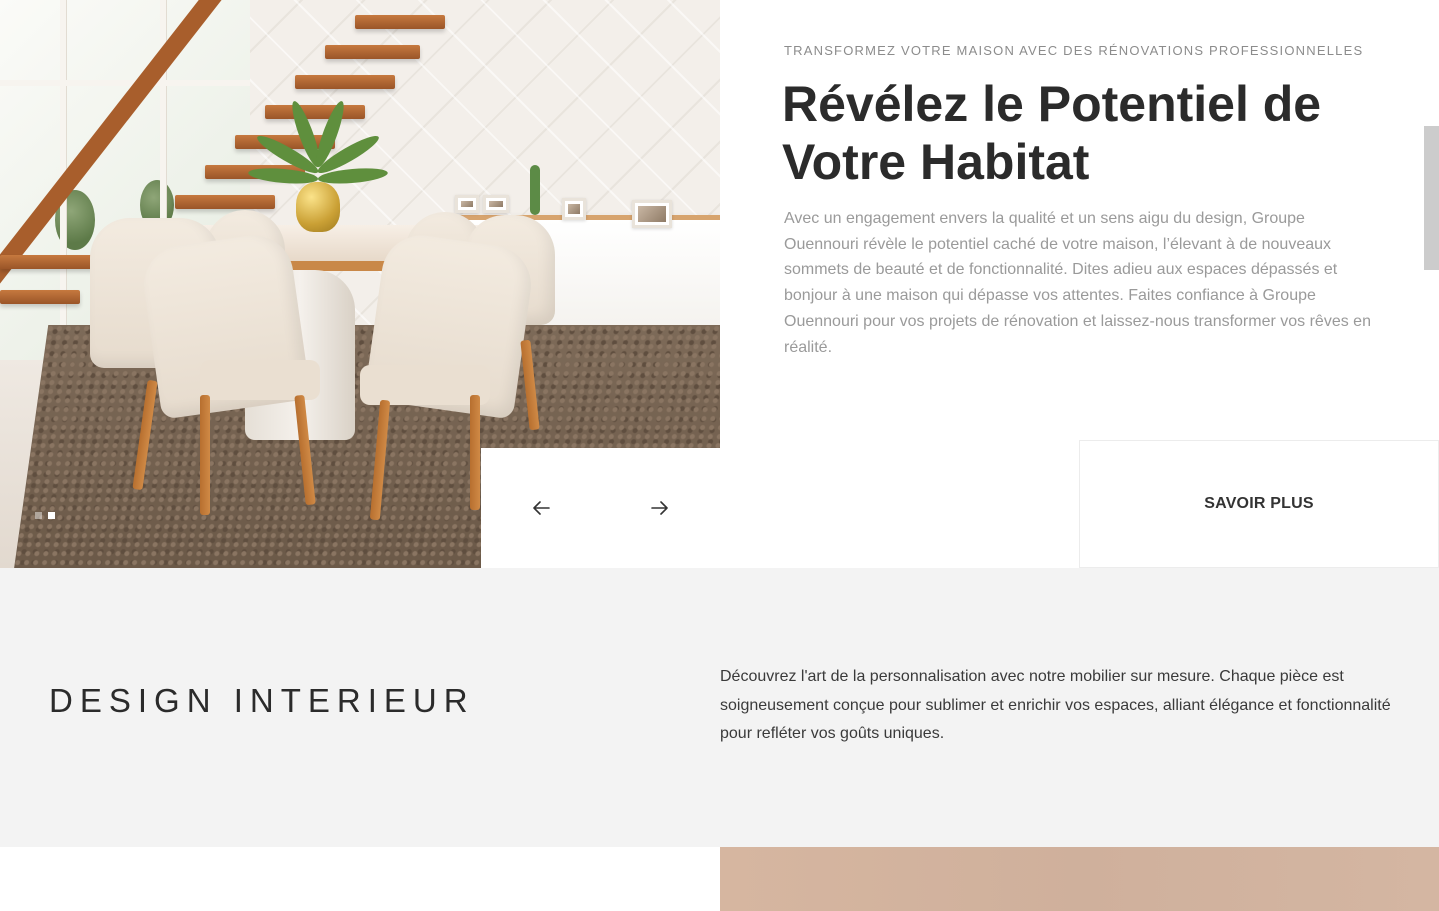 This screenshot has width=1439, height=911. Describe the element at coordinates (1052, 104) in the screenshot. I see `hero-title-line1: Révélez le Potentiel de` at that location.